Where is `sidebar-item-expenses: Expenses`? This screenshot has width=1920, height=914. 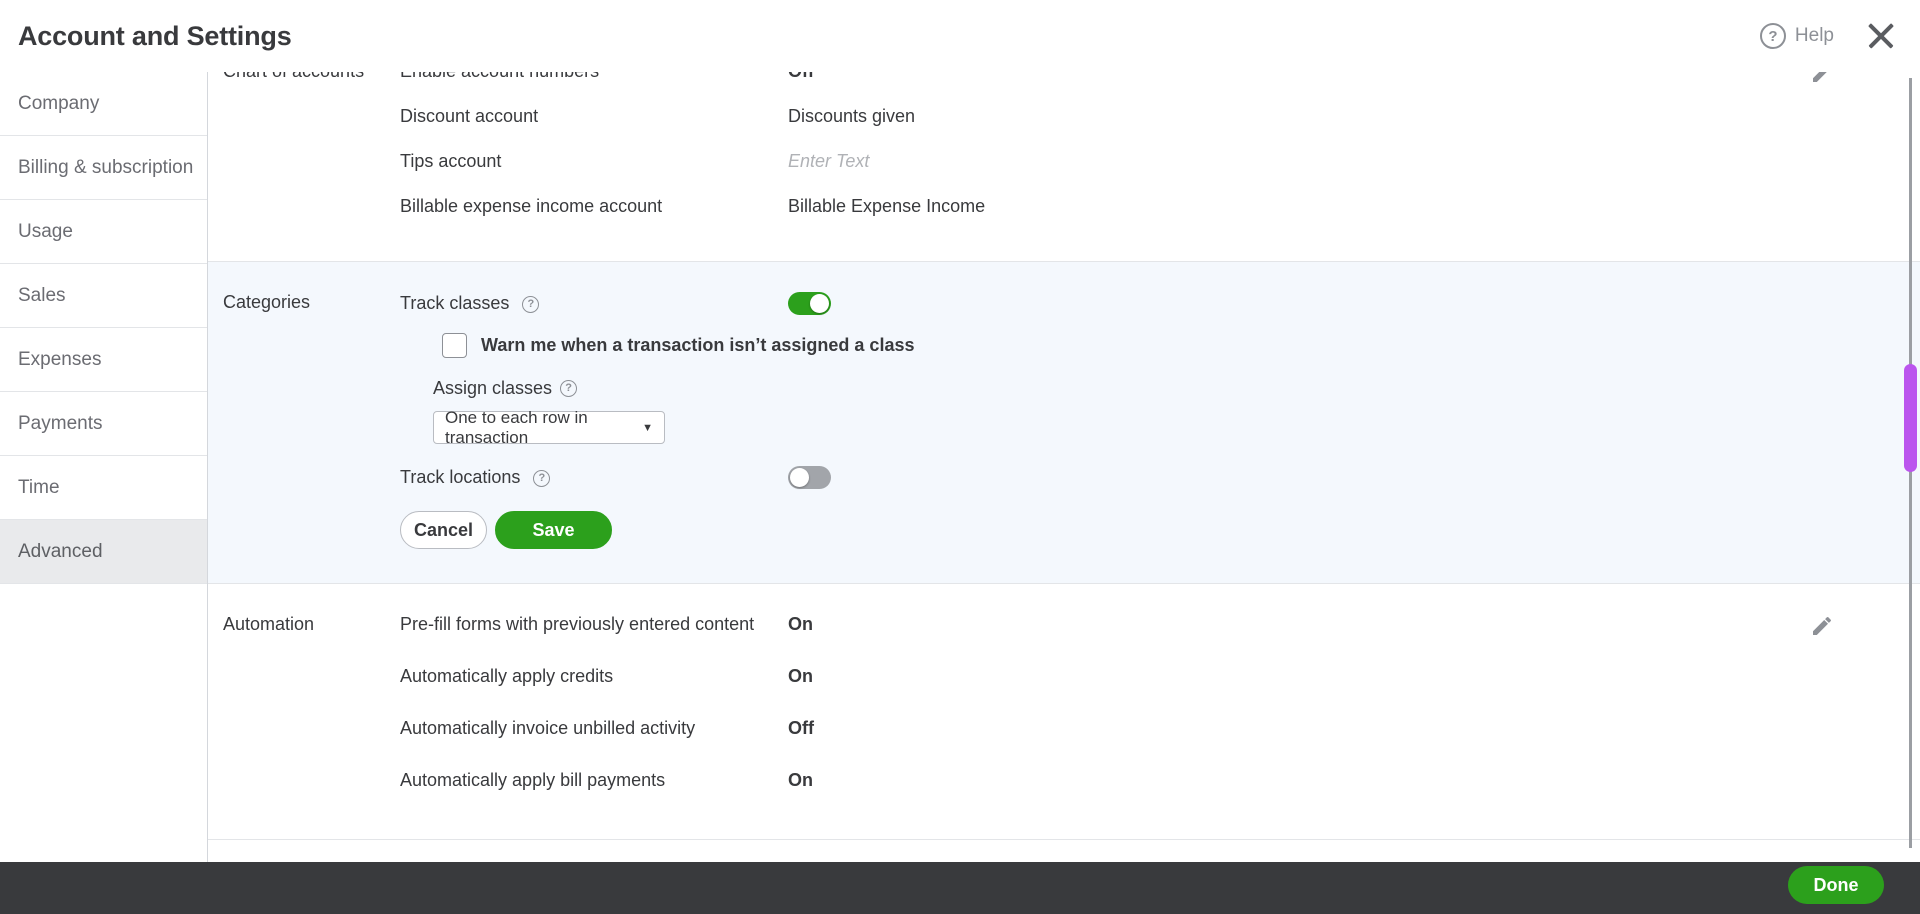 sidebar-item-expenses: Expenses is located at coordinates (103, 360).